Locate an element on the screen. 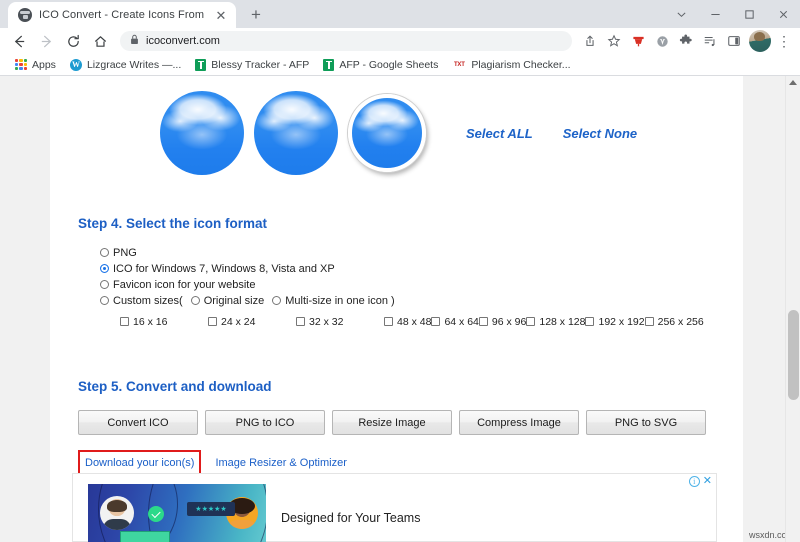 The height and width of the screenshot is (542, 800). maximize-icon is located at coordinates (749, 14).